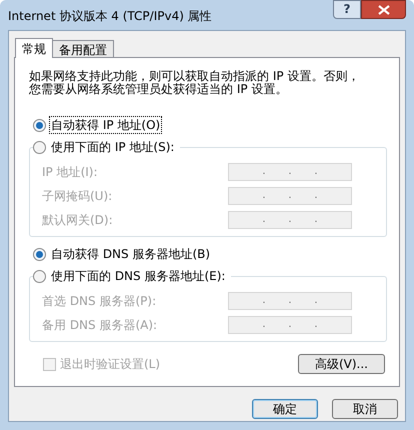 Image resolution: width=414 pixels, height=430 pixels. I want to click on field-label: 首选 DNS 服务器(P):, so click(100, 301).